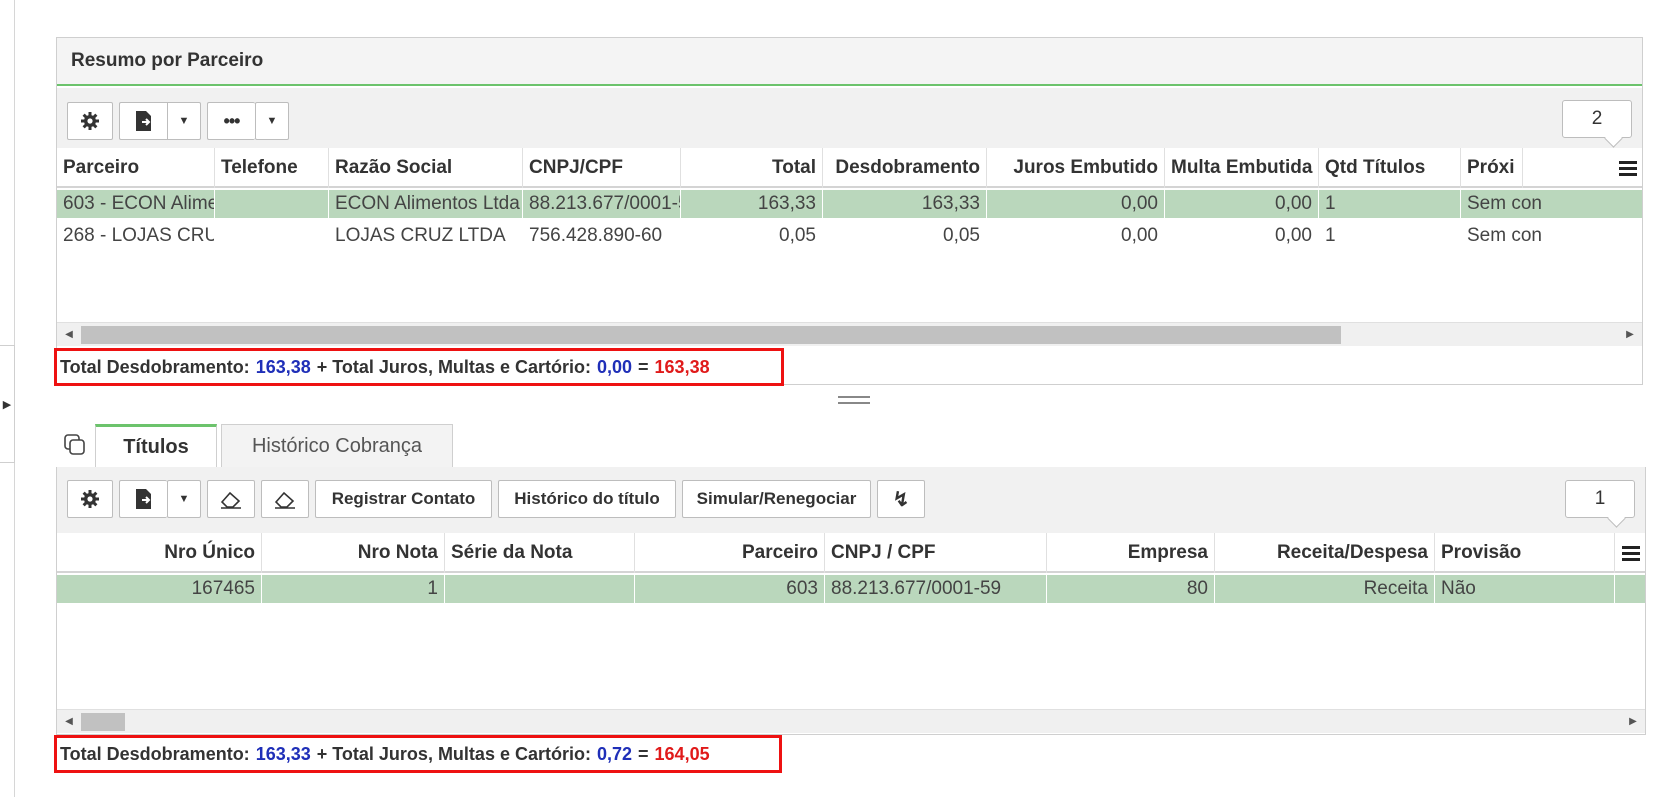 This screenshot has height=797, width=1670. I want to click on record-counter: 2, so click(1597, 119).